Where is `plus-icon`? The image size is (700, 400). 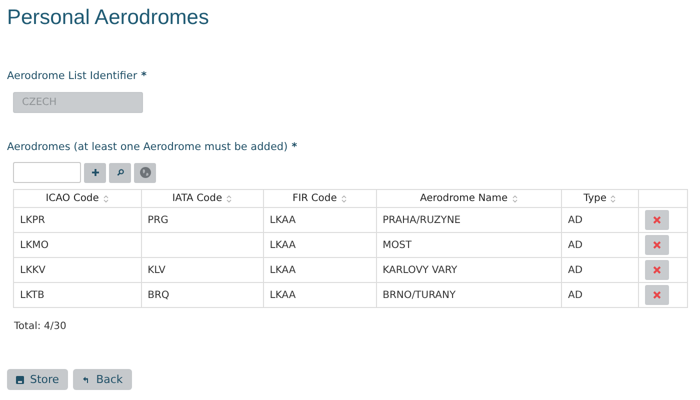 plus-icon is located at coordinates (95, 172).